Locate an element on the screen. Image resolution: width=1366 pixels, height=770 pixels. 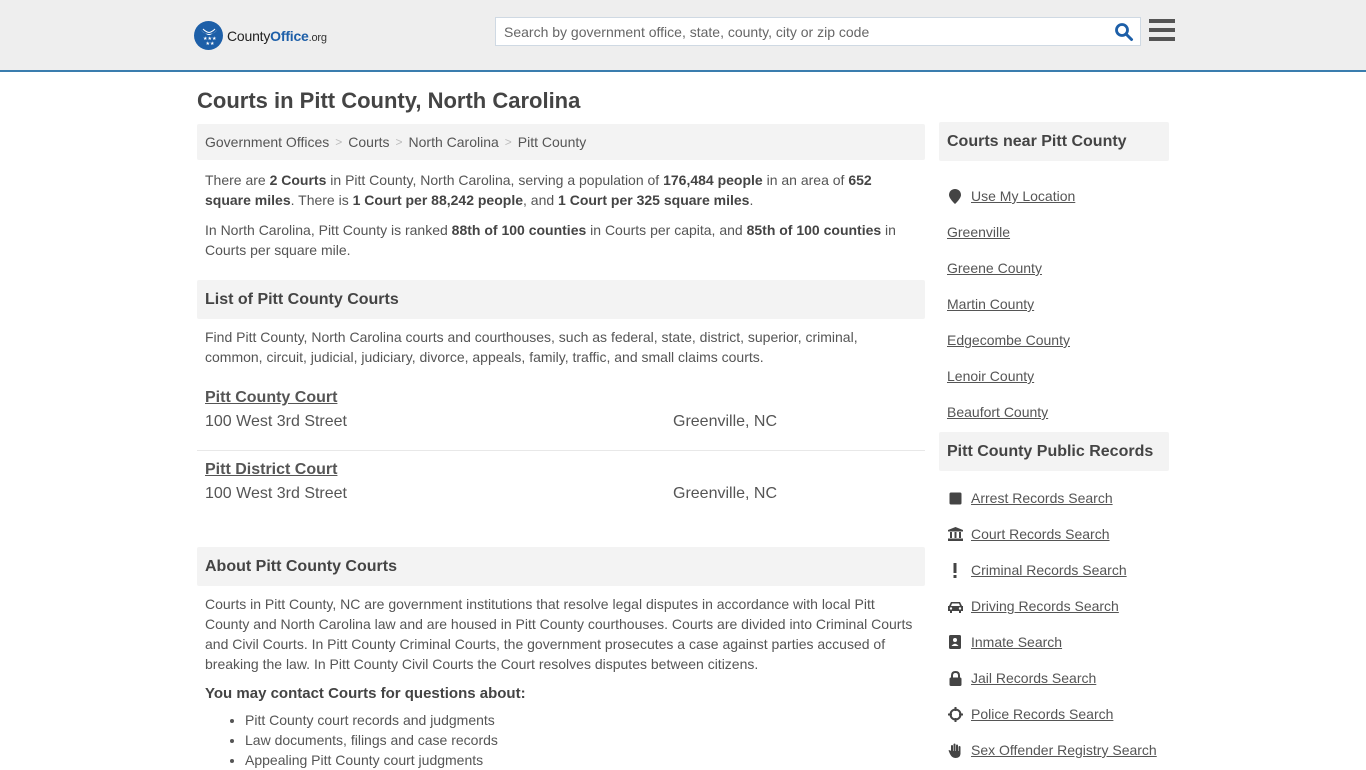
search-box is located at coordinates (818, 31).